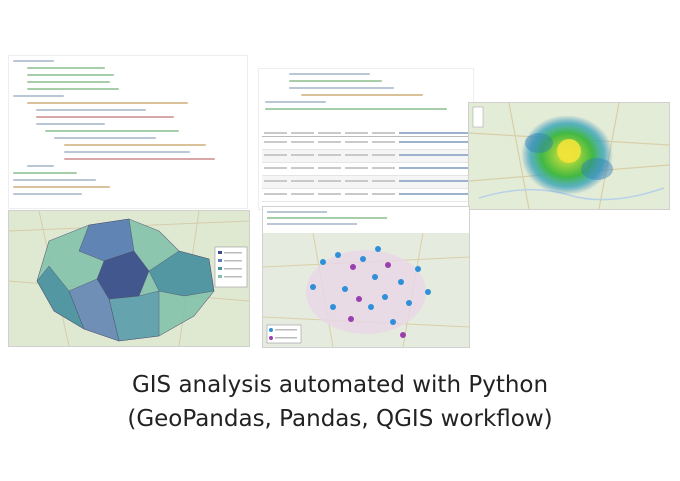 The height and width of the screenshot is (481, 680). I want to click on heatmap-map, so click(569, 156).